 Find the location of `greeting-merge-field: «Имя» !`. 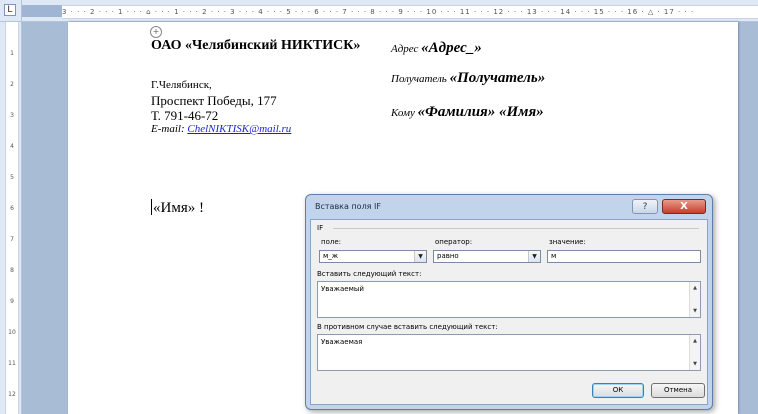

greeting-merge-field: «Имя» ! is located at coordinates (178, 208).